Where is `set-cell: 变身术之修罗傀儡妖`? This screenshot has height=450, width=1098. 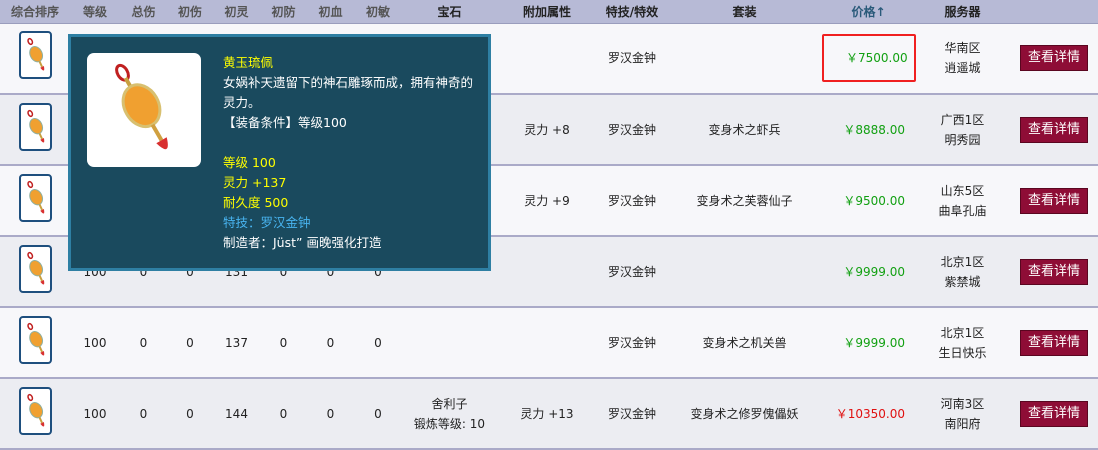
set-cell: 变身术之修罗傀儡妖 is located at coordinates (744, 414).